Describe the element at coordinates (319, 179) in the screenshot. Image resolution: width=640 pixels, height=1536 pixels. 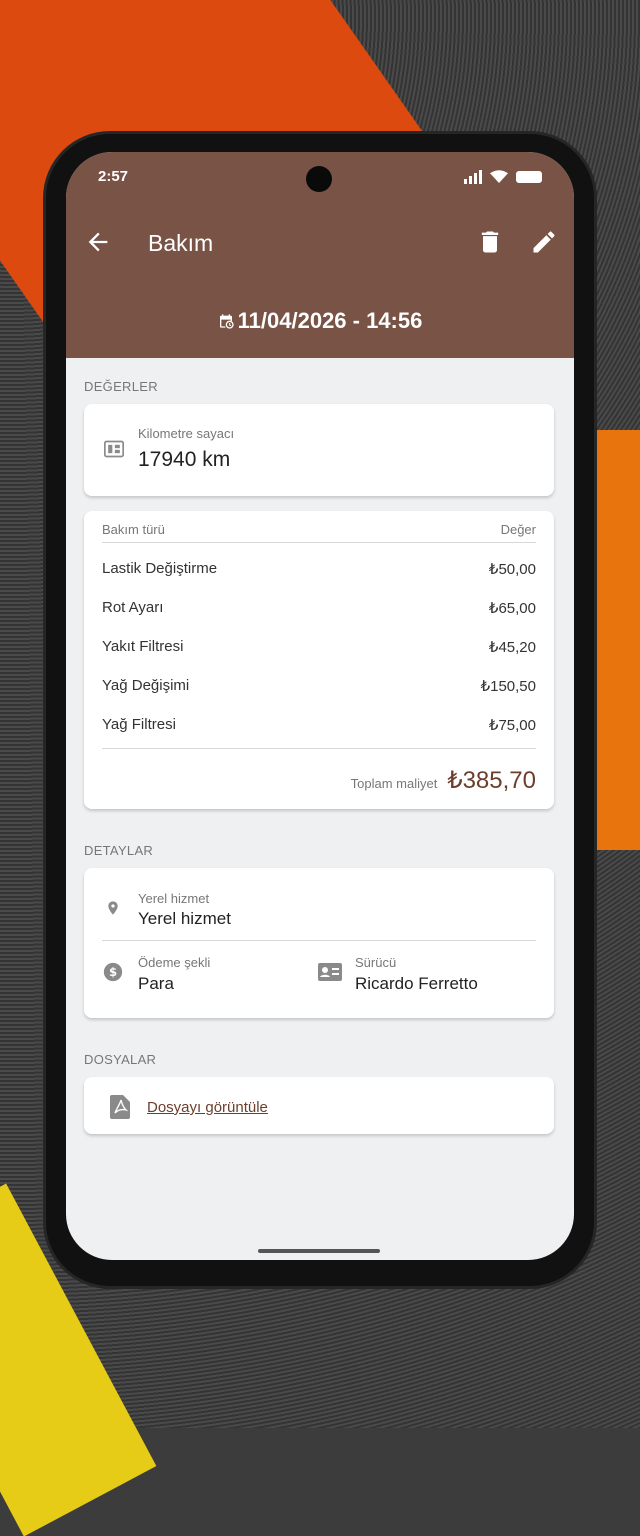
I see `front-camera` at that location.